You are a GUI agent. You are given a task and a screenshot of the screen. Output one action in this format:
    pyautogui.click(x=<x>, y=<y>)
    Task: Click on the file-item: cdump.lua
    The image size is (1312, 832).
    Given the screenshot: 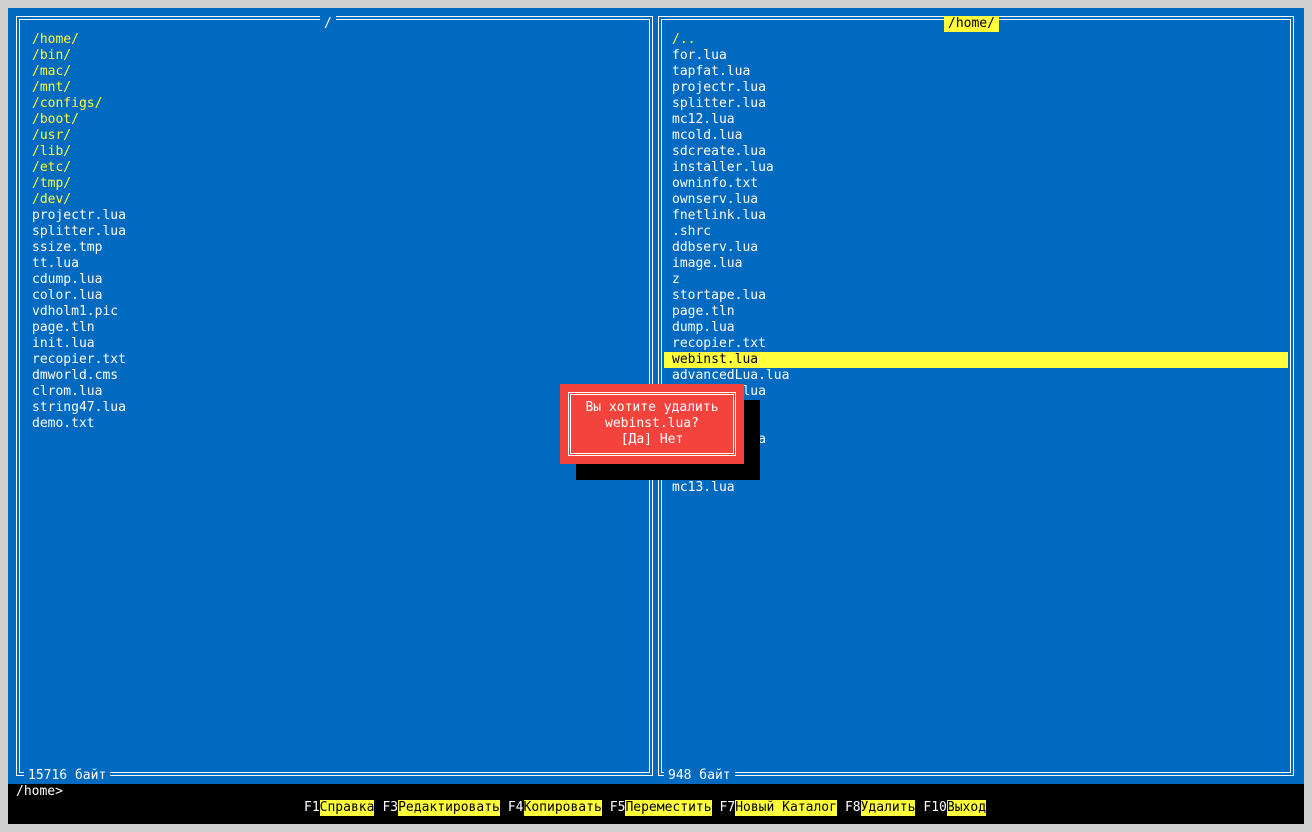 What is the action you would take?
    pyautogui.click(x=334, y=280)
    